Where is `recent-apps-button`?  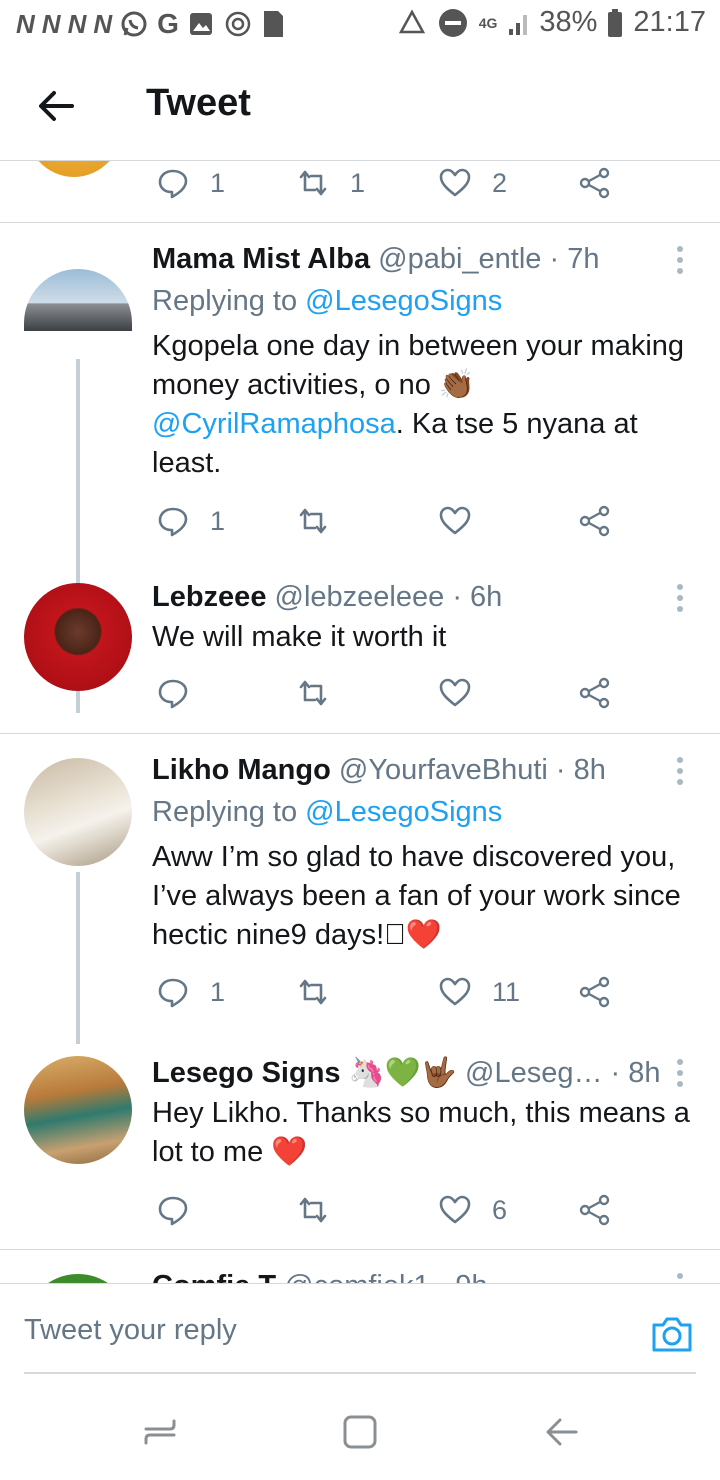
recent-apps-button is located at coordinates (160, 1432).